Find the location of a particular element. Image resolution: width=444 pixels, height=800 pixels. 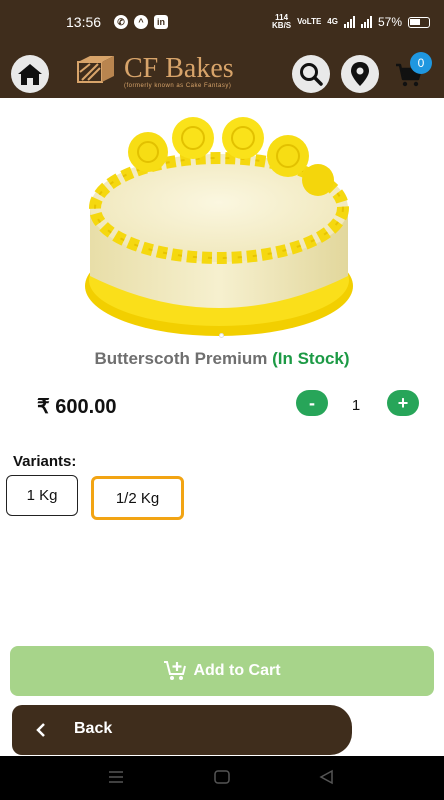

search-icon is located at coordinates (311, 74).